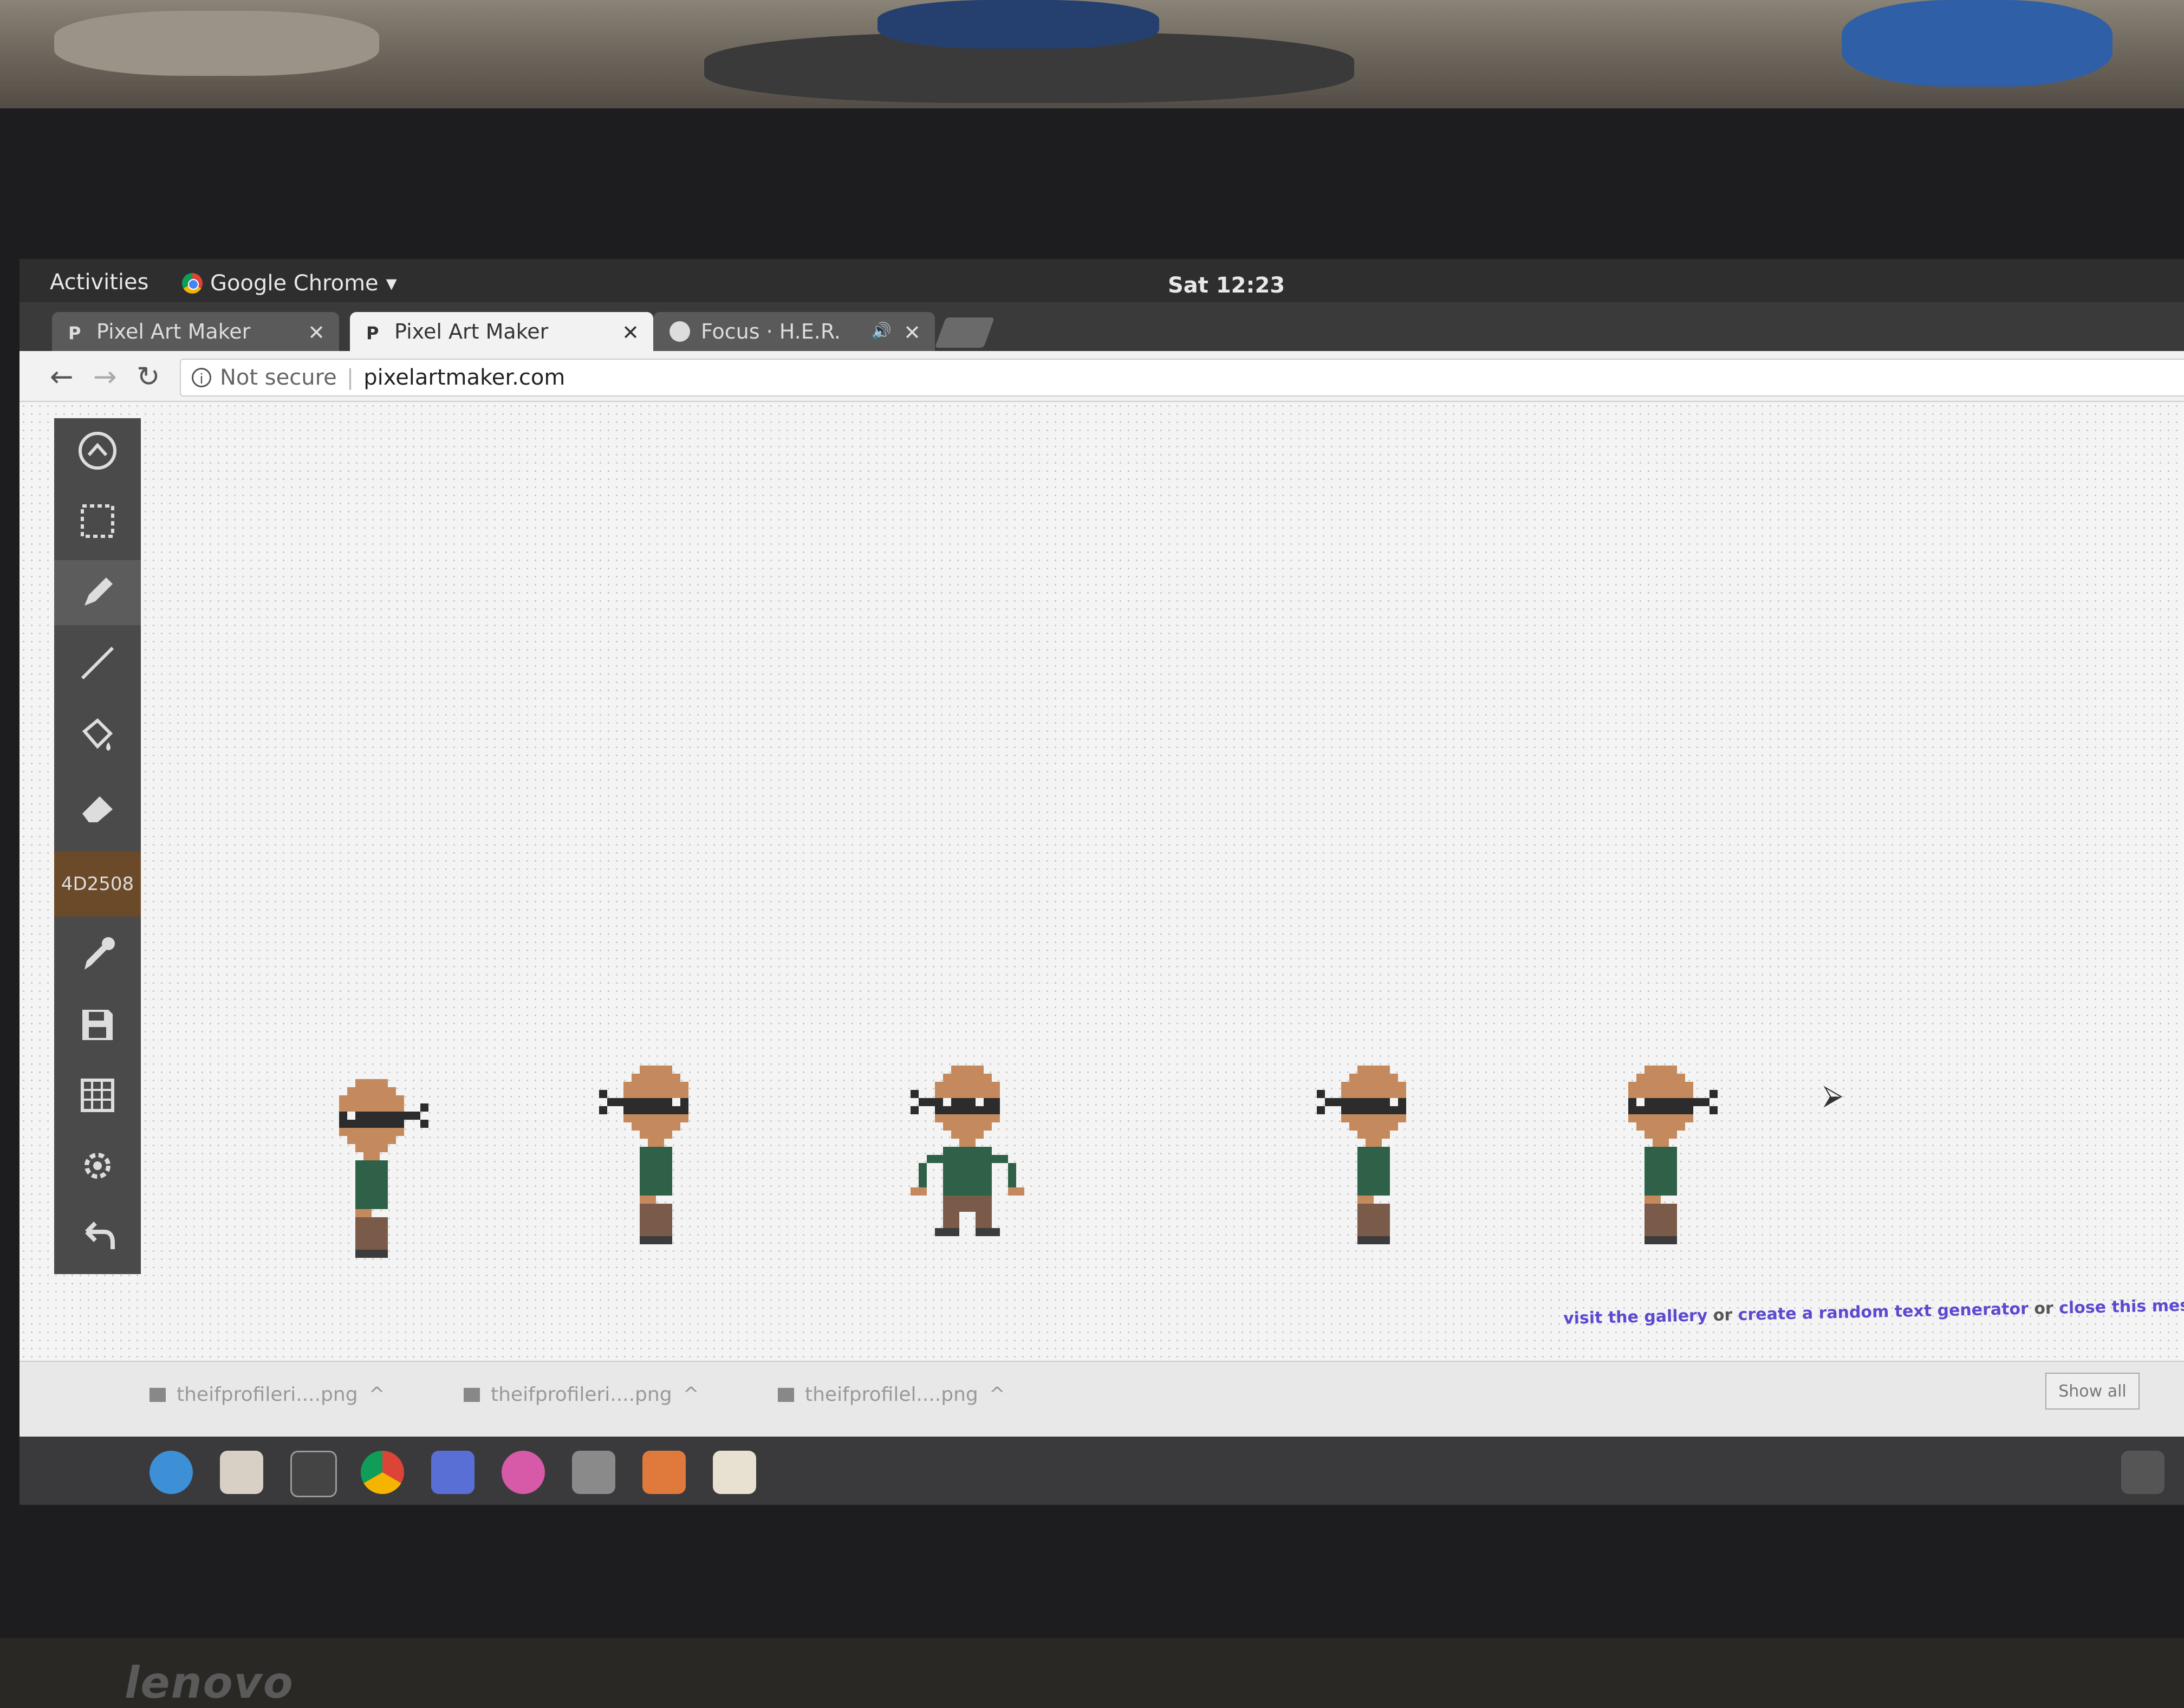 The width and height of the screenshot is (2184, 1708). What do you see at coordinates (664, 1473) in the screenshot?
I see `software-center-icon` at bounding box center [664, 1473].